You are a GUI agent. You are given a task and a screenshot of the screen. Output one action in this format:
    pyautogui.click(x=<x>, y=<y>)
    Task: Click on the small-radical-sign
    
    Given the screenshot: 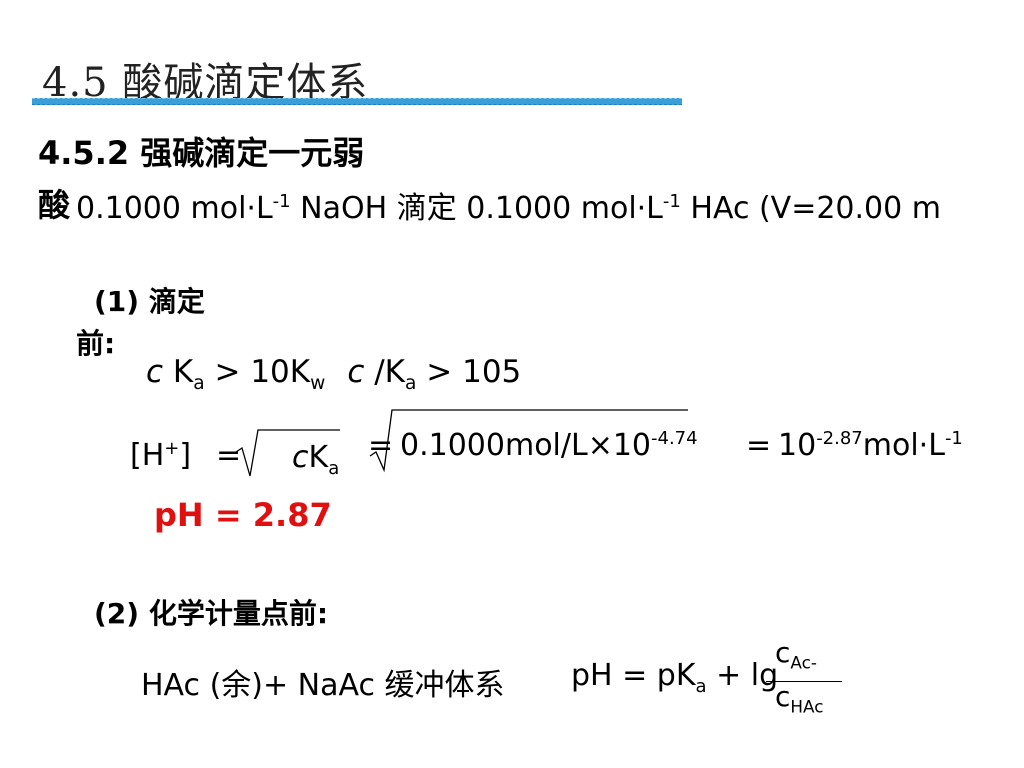 What is the action you would take?
    pyautogui.click(x=287, y=453)
    